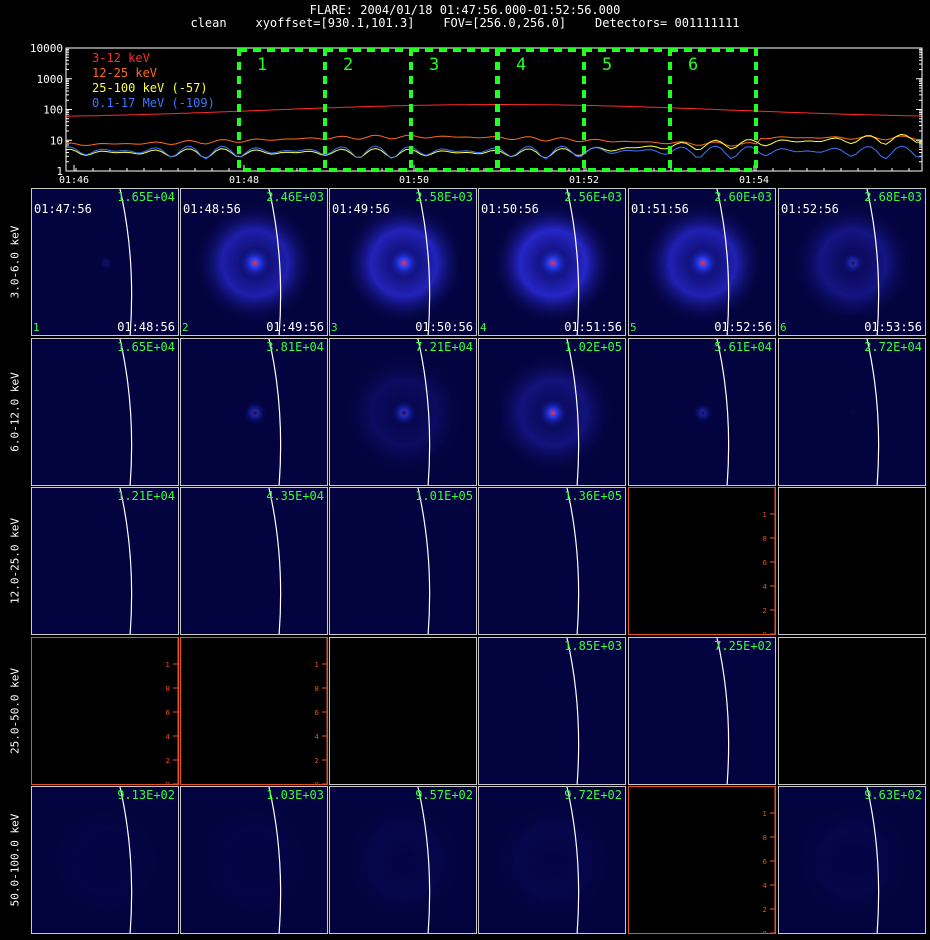  I want to click on panel-max-value: 2.60E+03, so click(743, 197).